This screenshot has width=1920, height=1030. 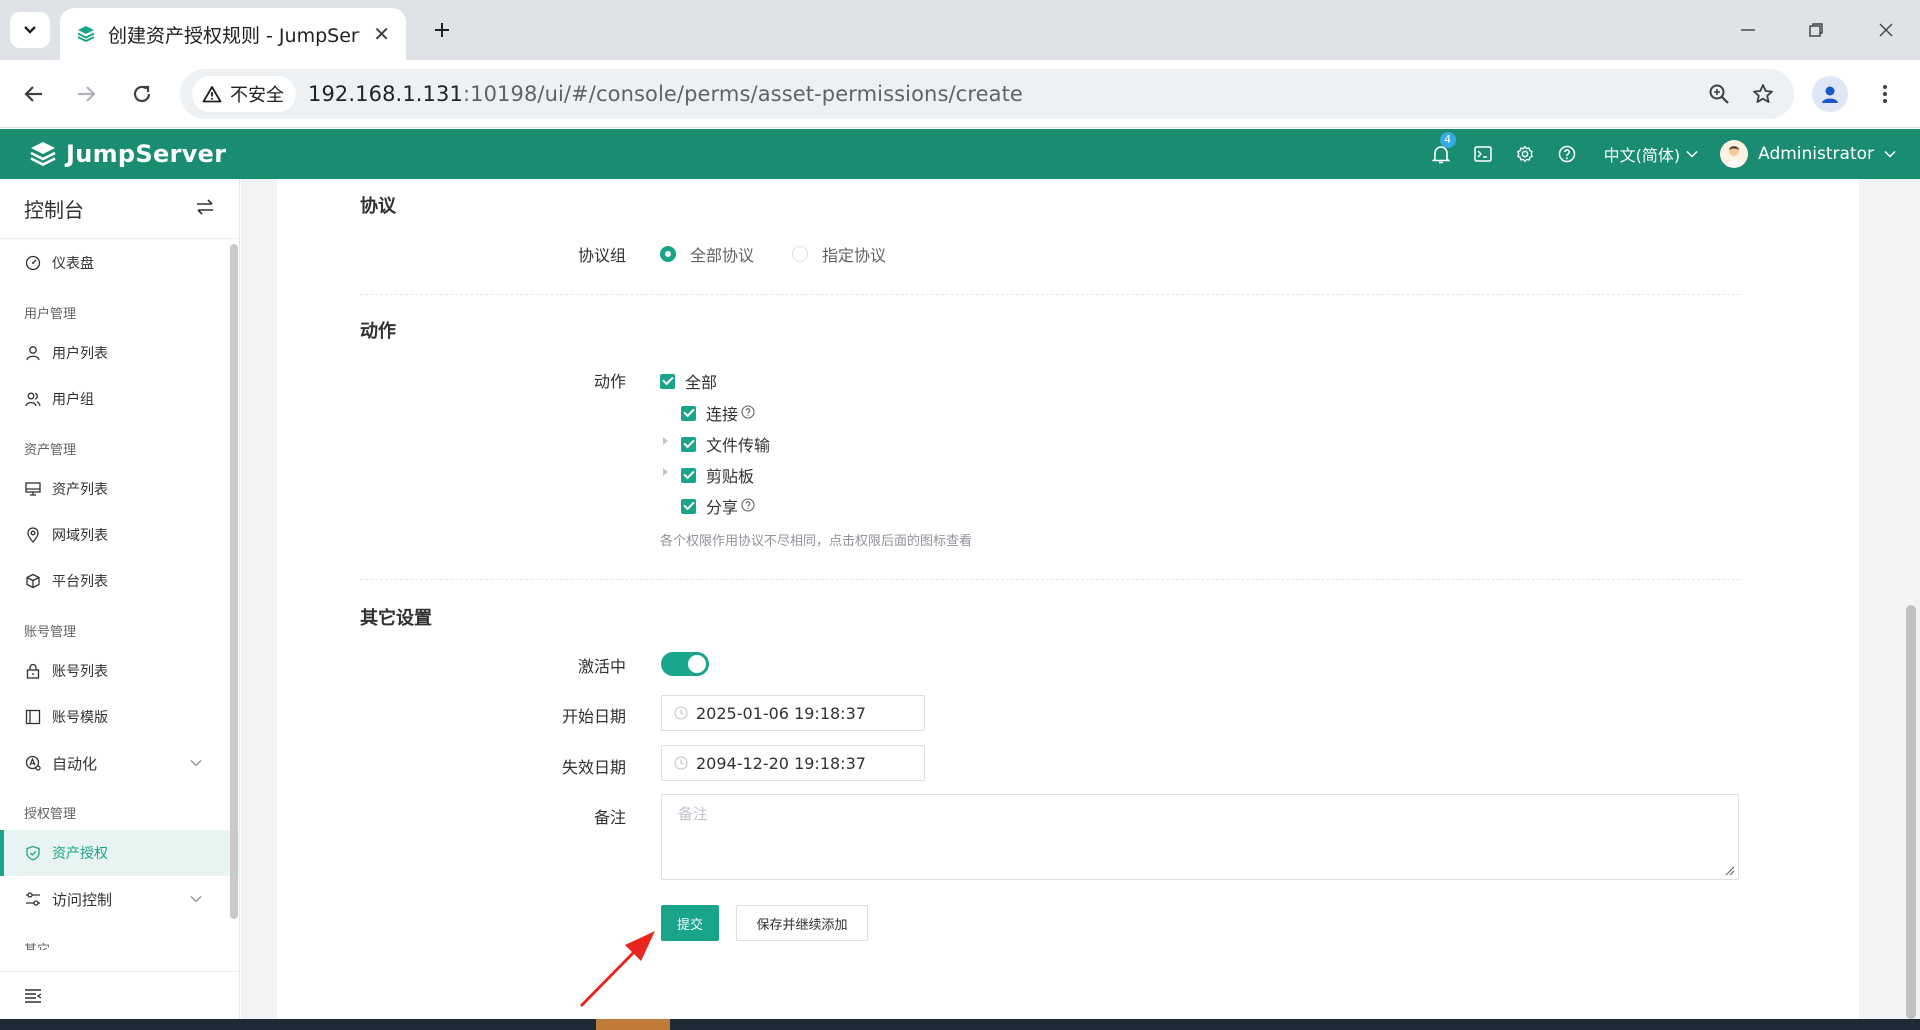 What do you see at coordinates (80, 718) in the screenshot?
I see `sidebar-item-label: 账号模版` at bounding box center [80, 718].